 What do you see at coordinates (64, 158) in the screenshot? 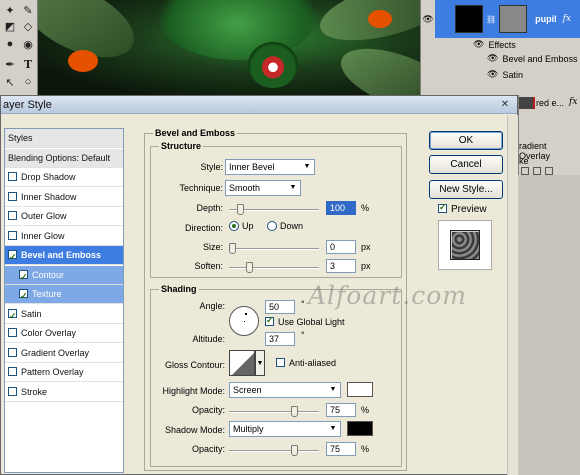
I see `style-item: Blending Options: Default` at bounding box center [64, 158].